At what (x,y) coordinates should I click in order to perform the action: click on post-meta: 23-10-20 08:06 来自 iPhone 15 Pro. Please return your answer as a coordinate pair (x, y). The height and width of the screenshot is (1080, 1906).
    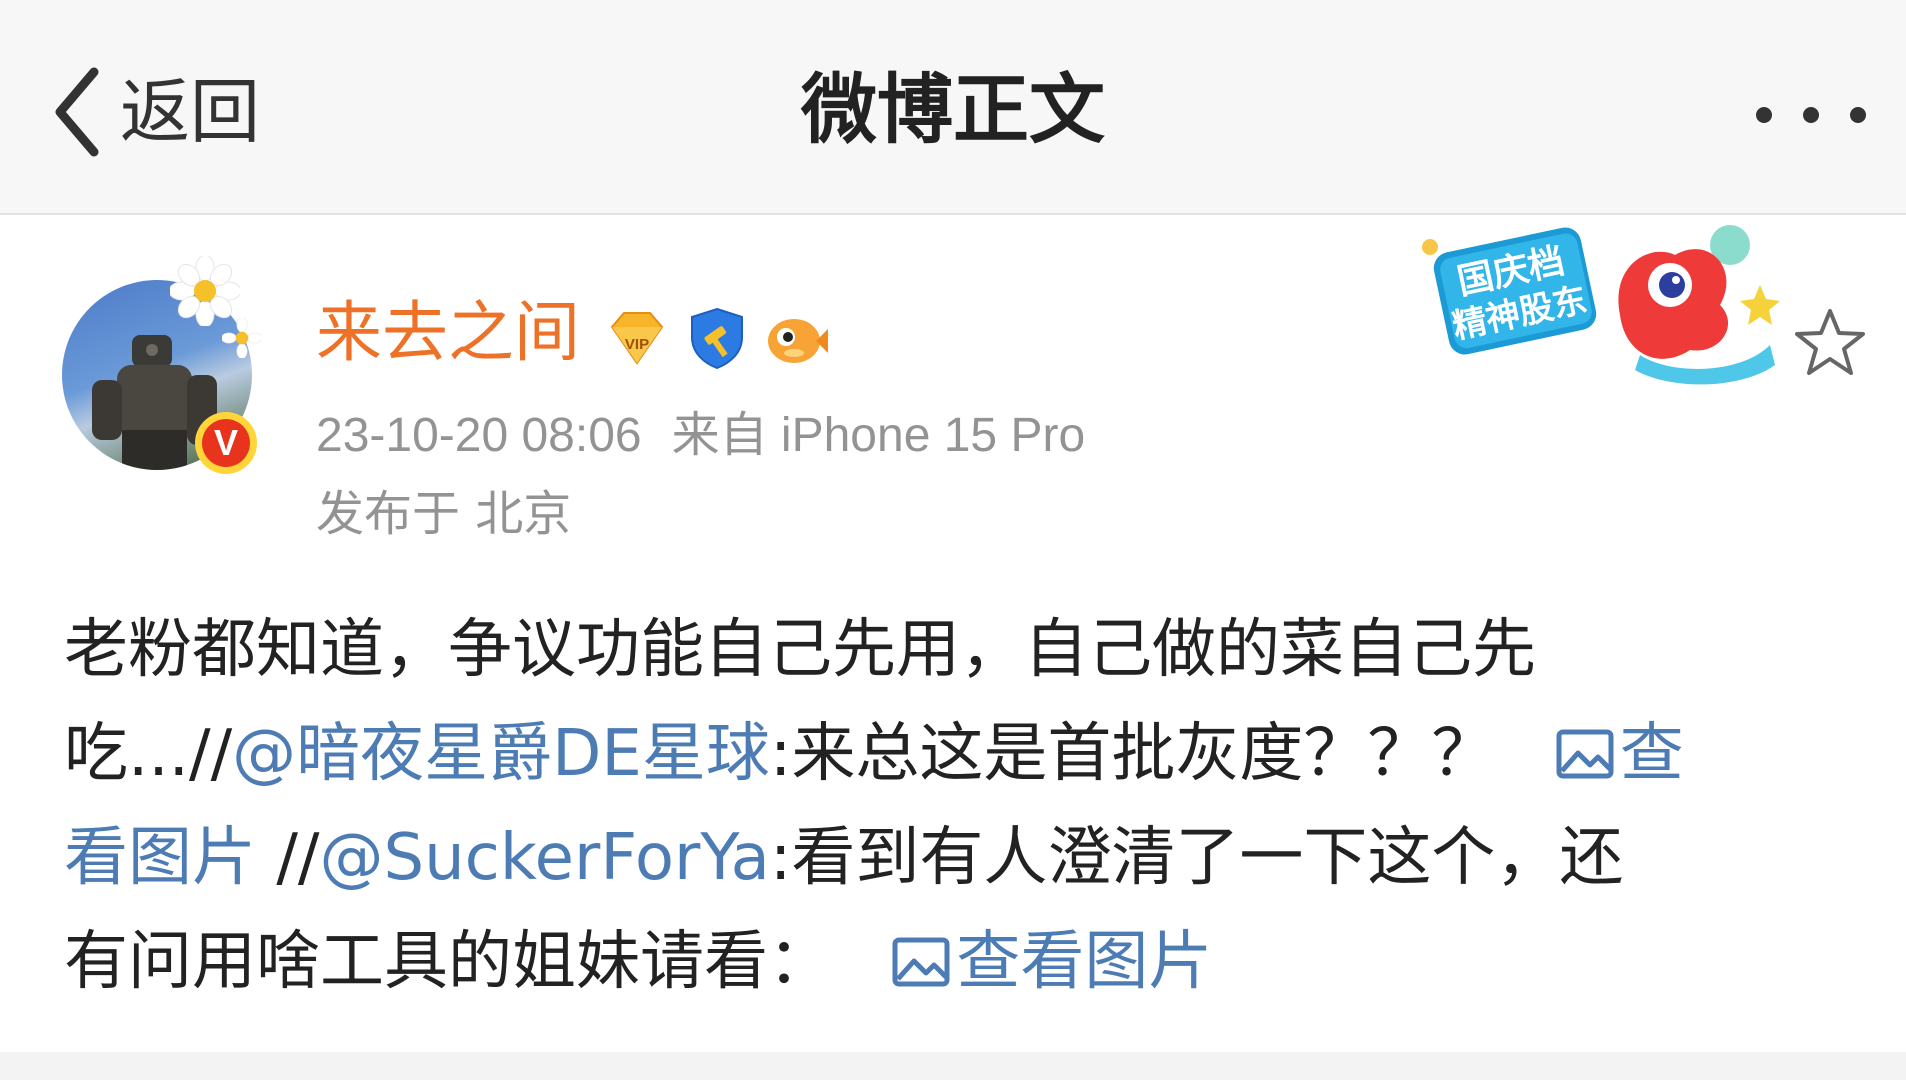
    Looking at the image, I should click on (700, 436).